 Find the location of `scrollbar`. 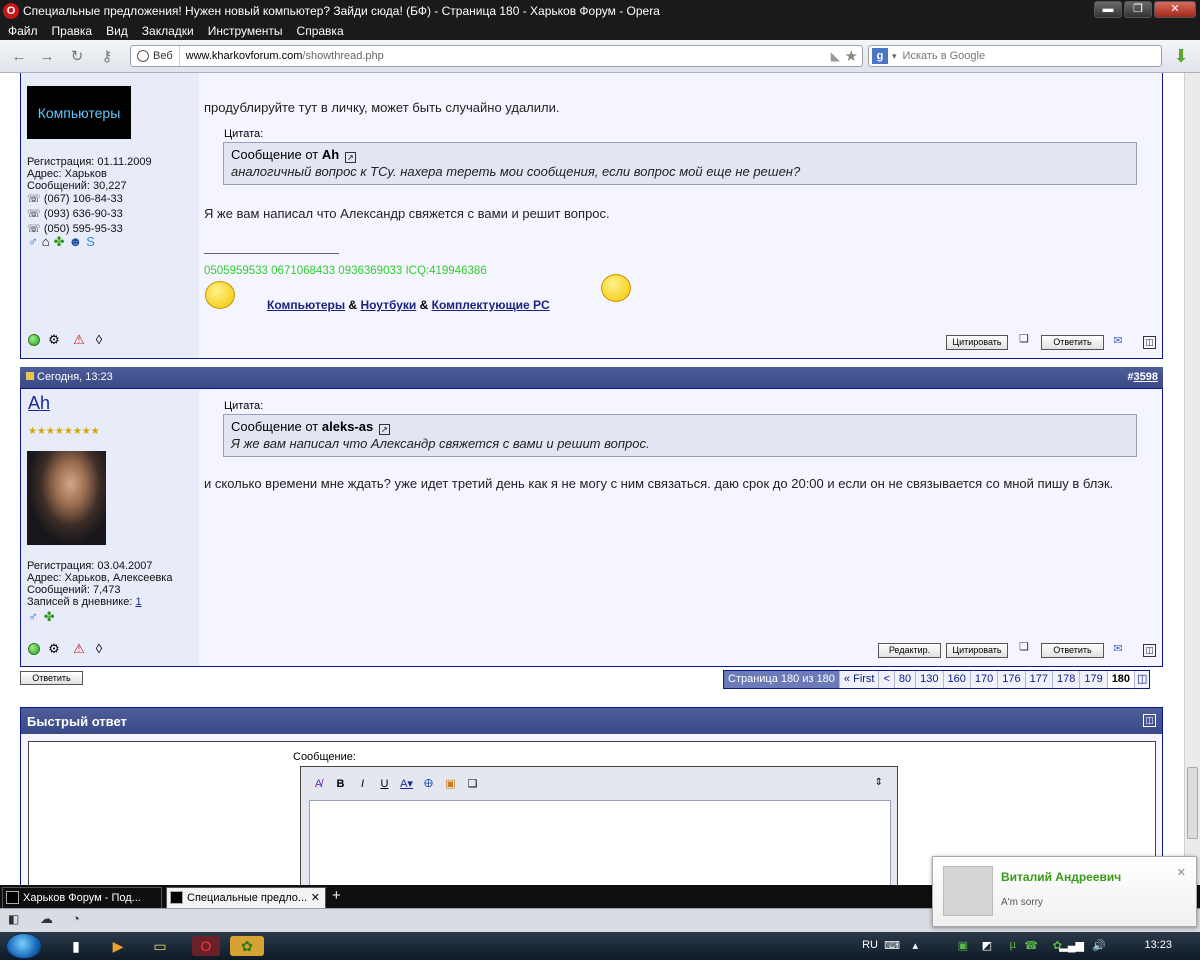

scrollbar is located at coordinates (1192, 479).